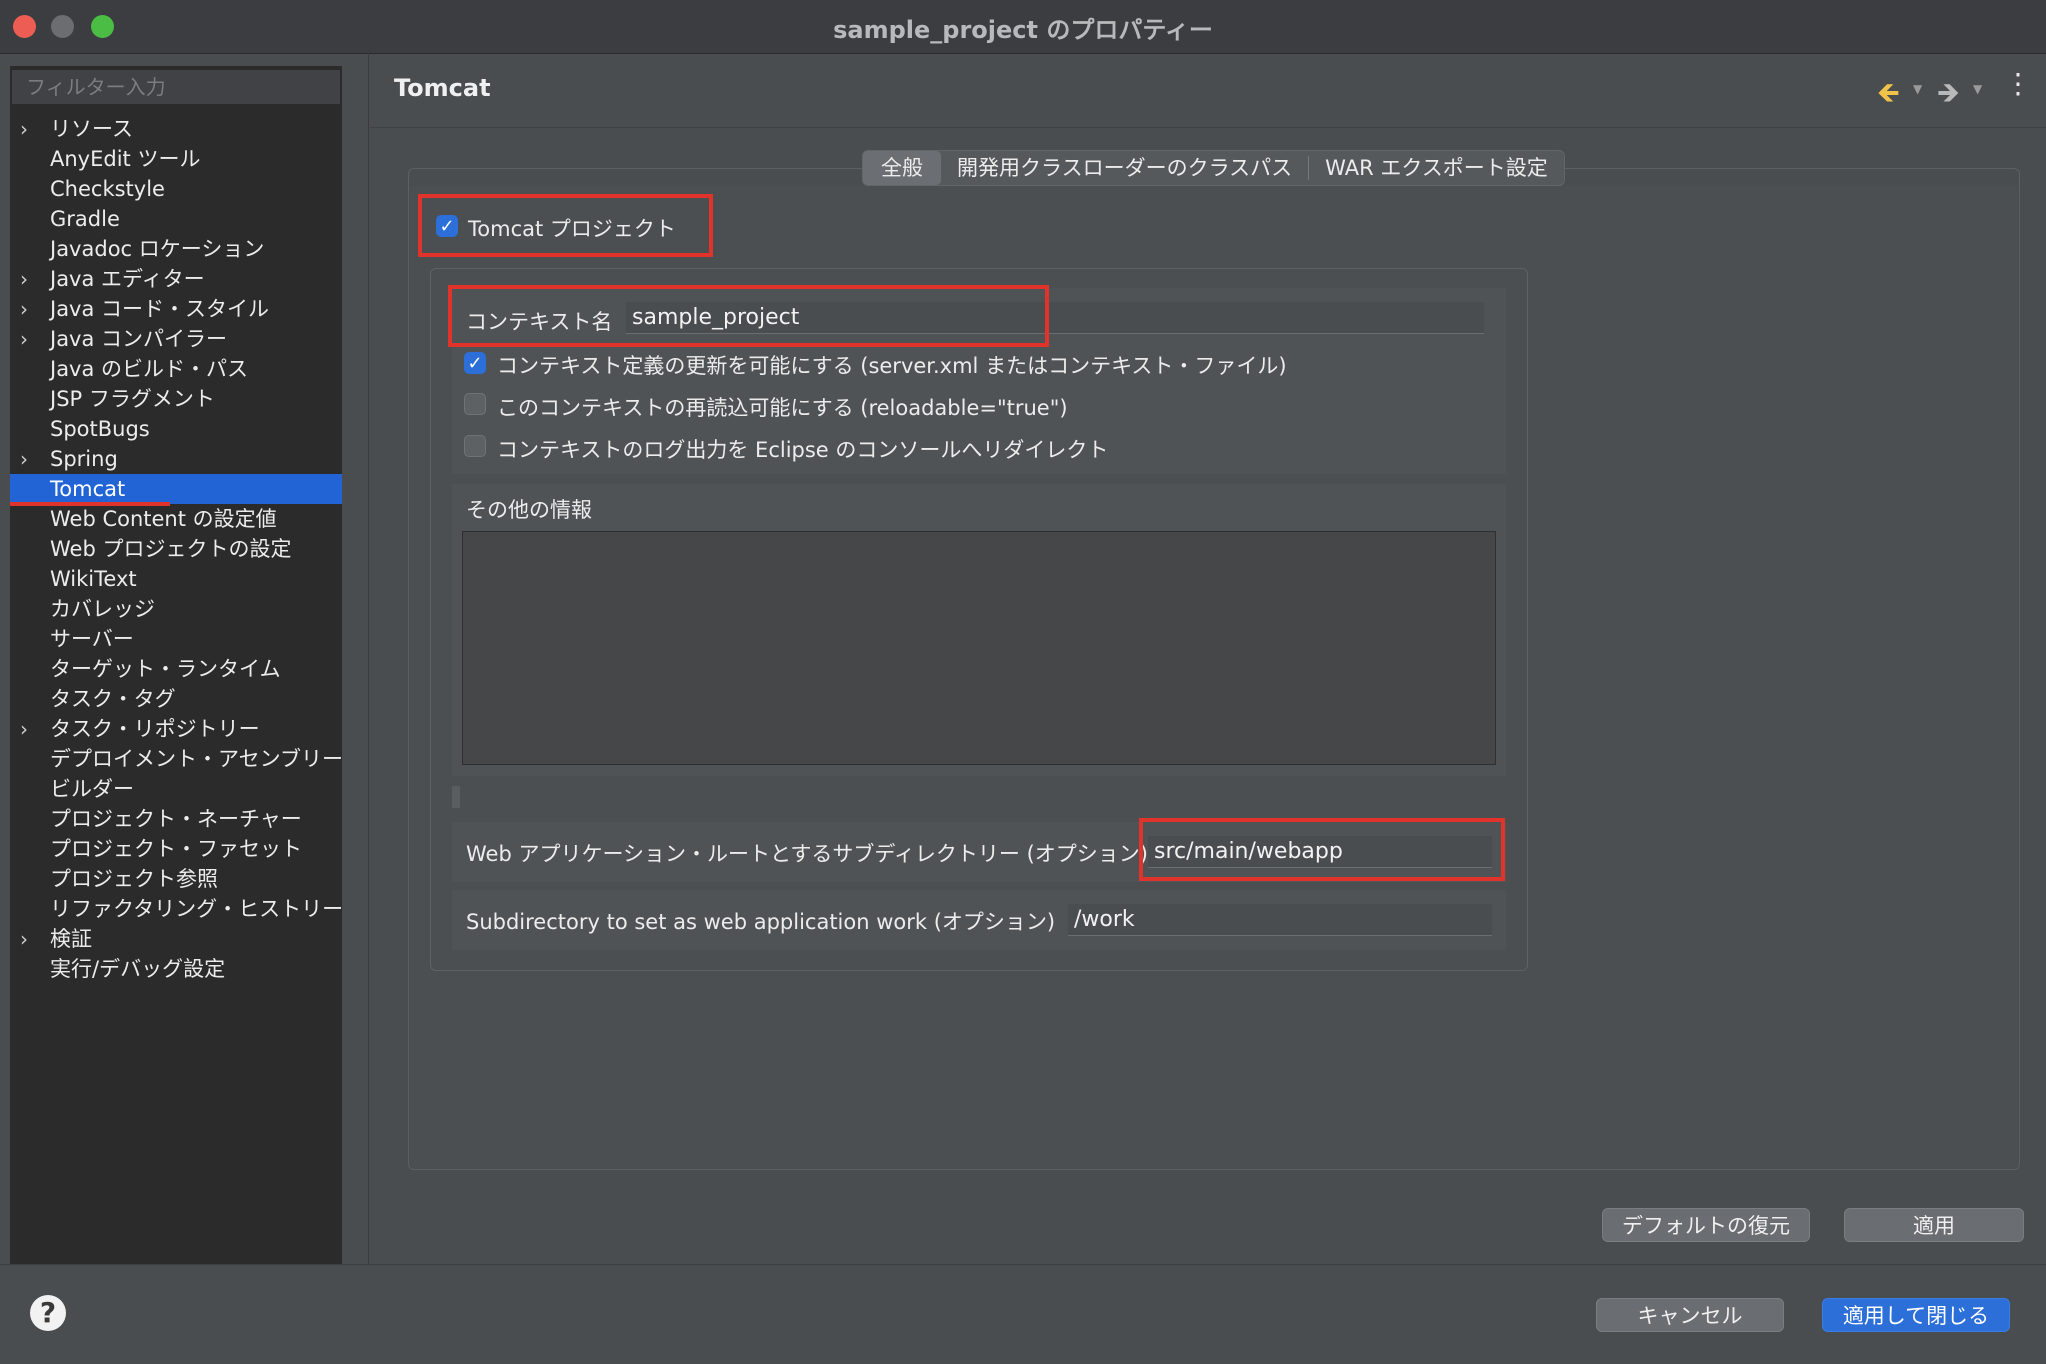 The image size is (2046, 1364). I want to click on sidebar-item: ターゲット・ランタイム, so click(176, 669).